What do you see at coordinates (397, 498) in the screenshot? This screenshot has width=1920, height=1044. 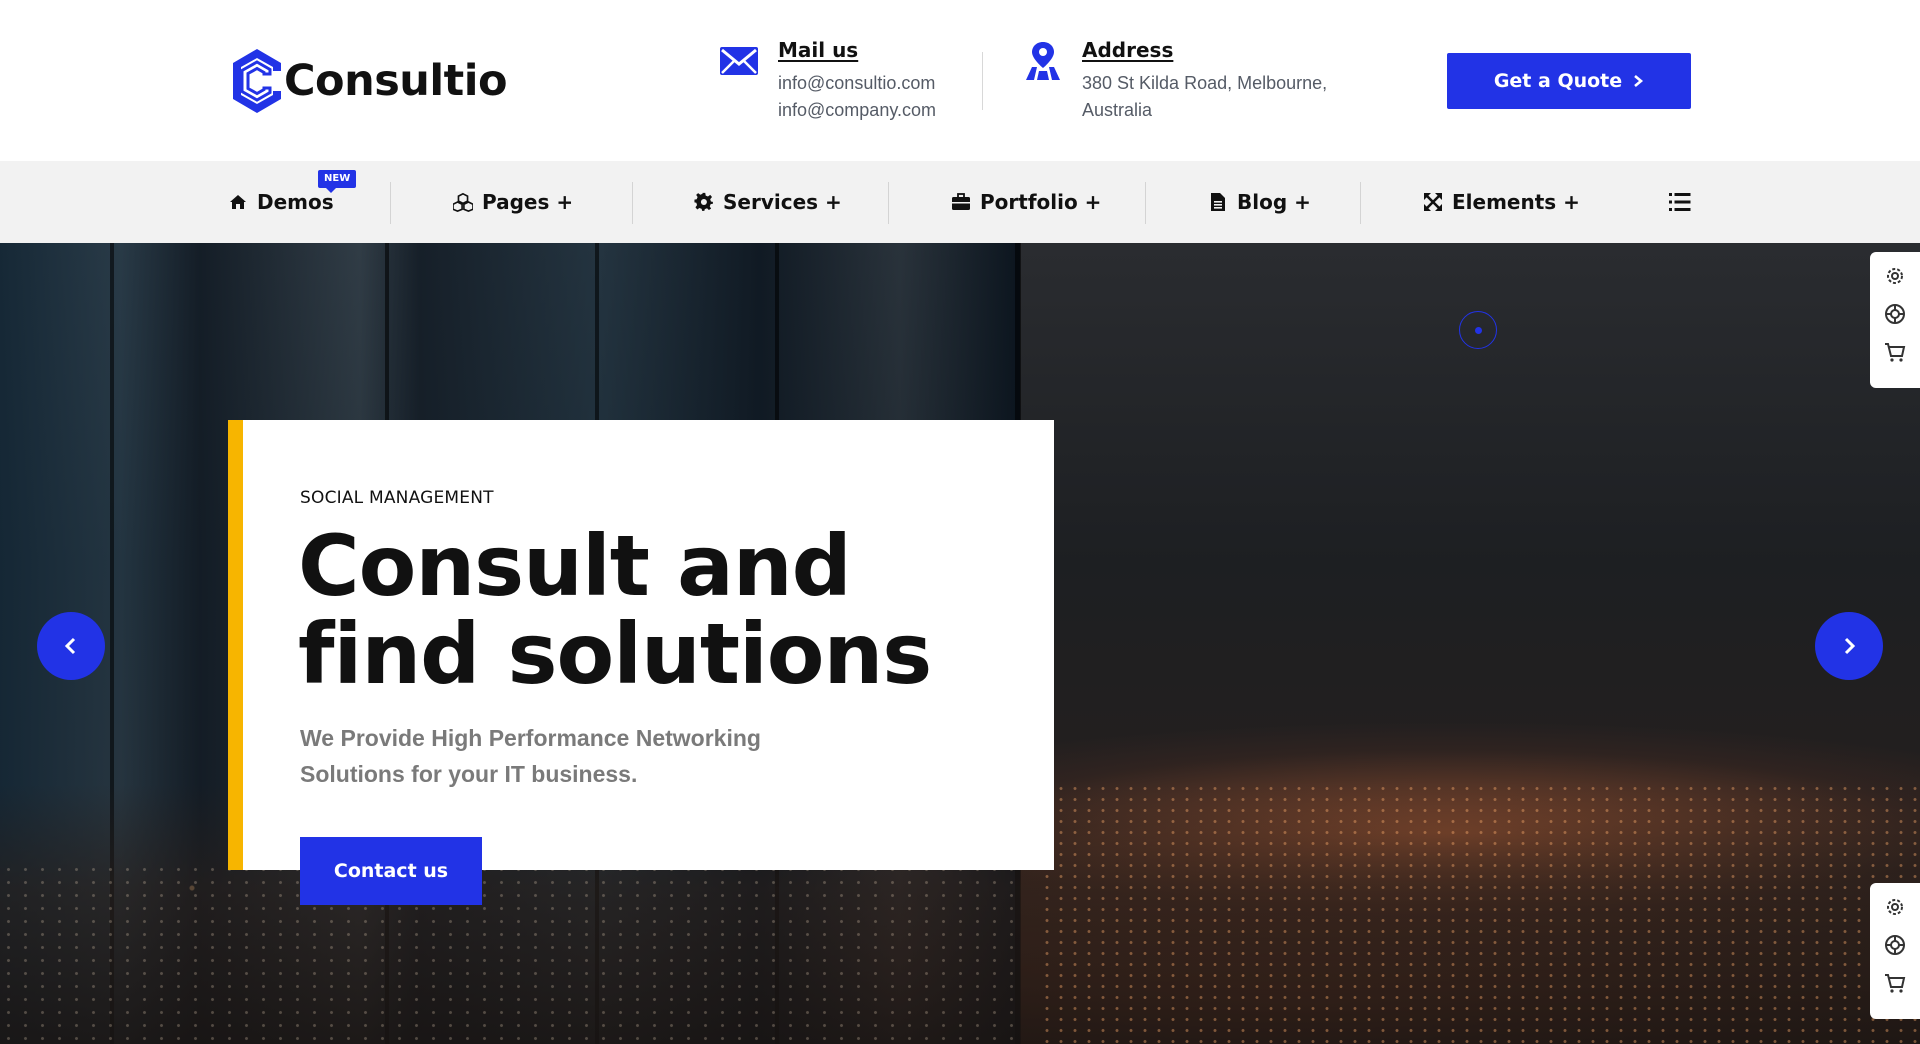 I see `hero-eyebrow: SOCIAL MANAGEMENT` at bounding box center [397, 498].